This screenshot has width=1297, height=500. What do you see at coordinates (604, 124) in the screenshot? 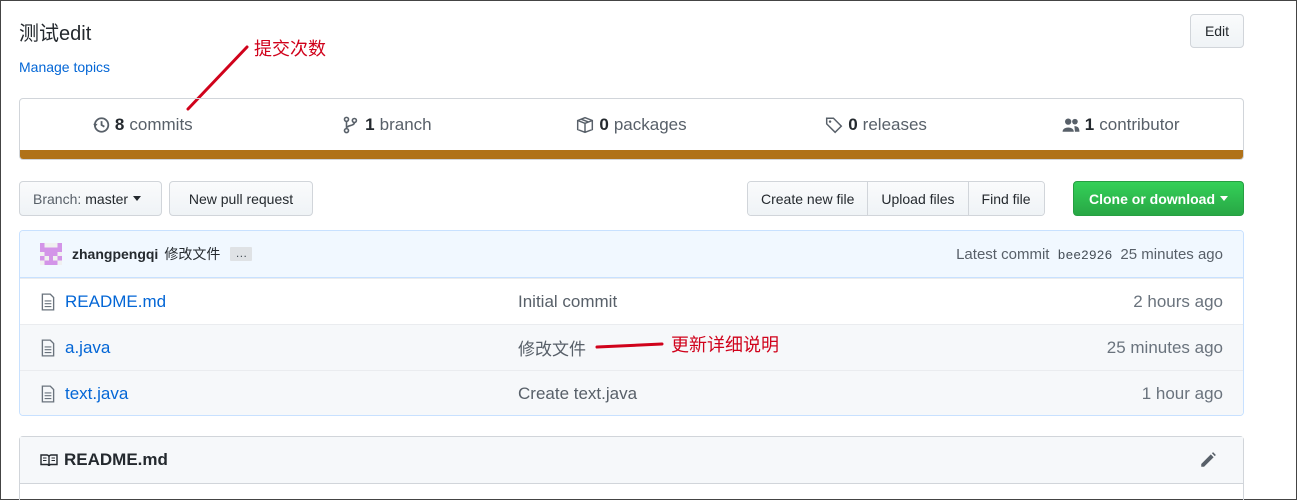
I see `packages-number: 0` at bounding box center [604, 124].